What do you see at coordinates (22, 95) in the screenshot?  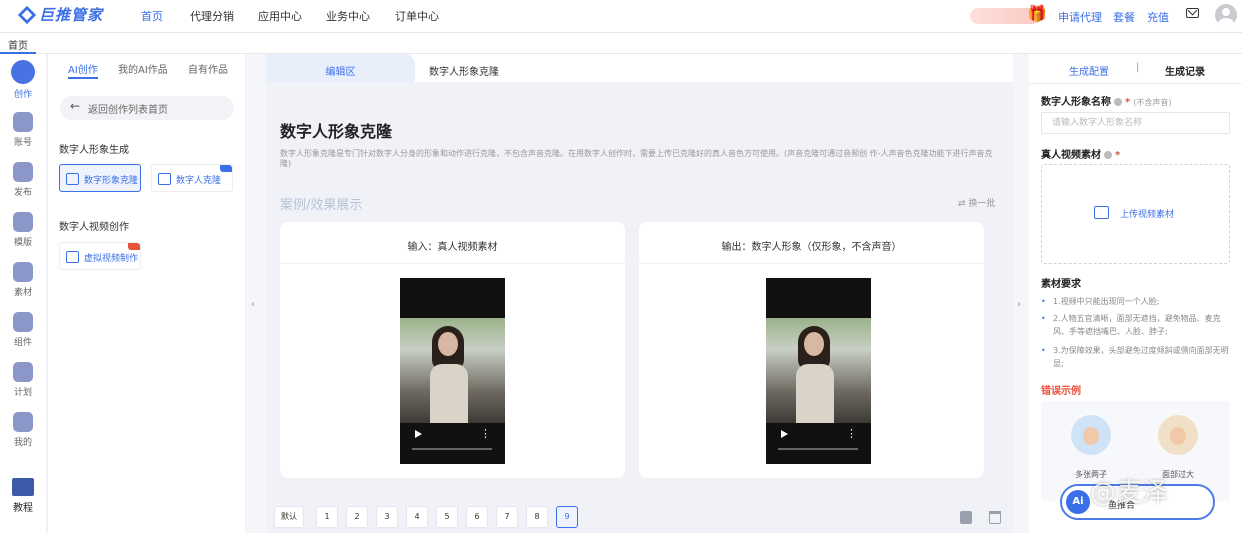 I see `sidebar-item-label: 创作` at bounding box center [22, 95].